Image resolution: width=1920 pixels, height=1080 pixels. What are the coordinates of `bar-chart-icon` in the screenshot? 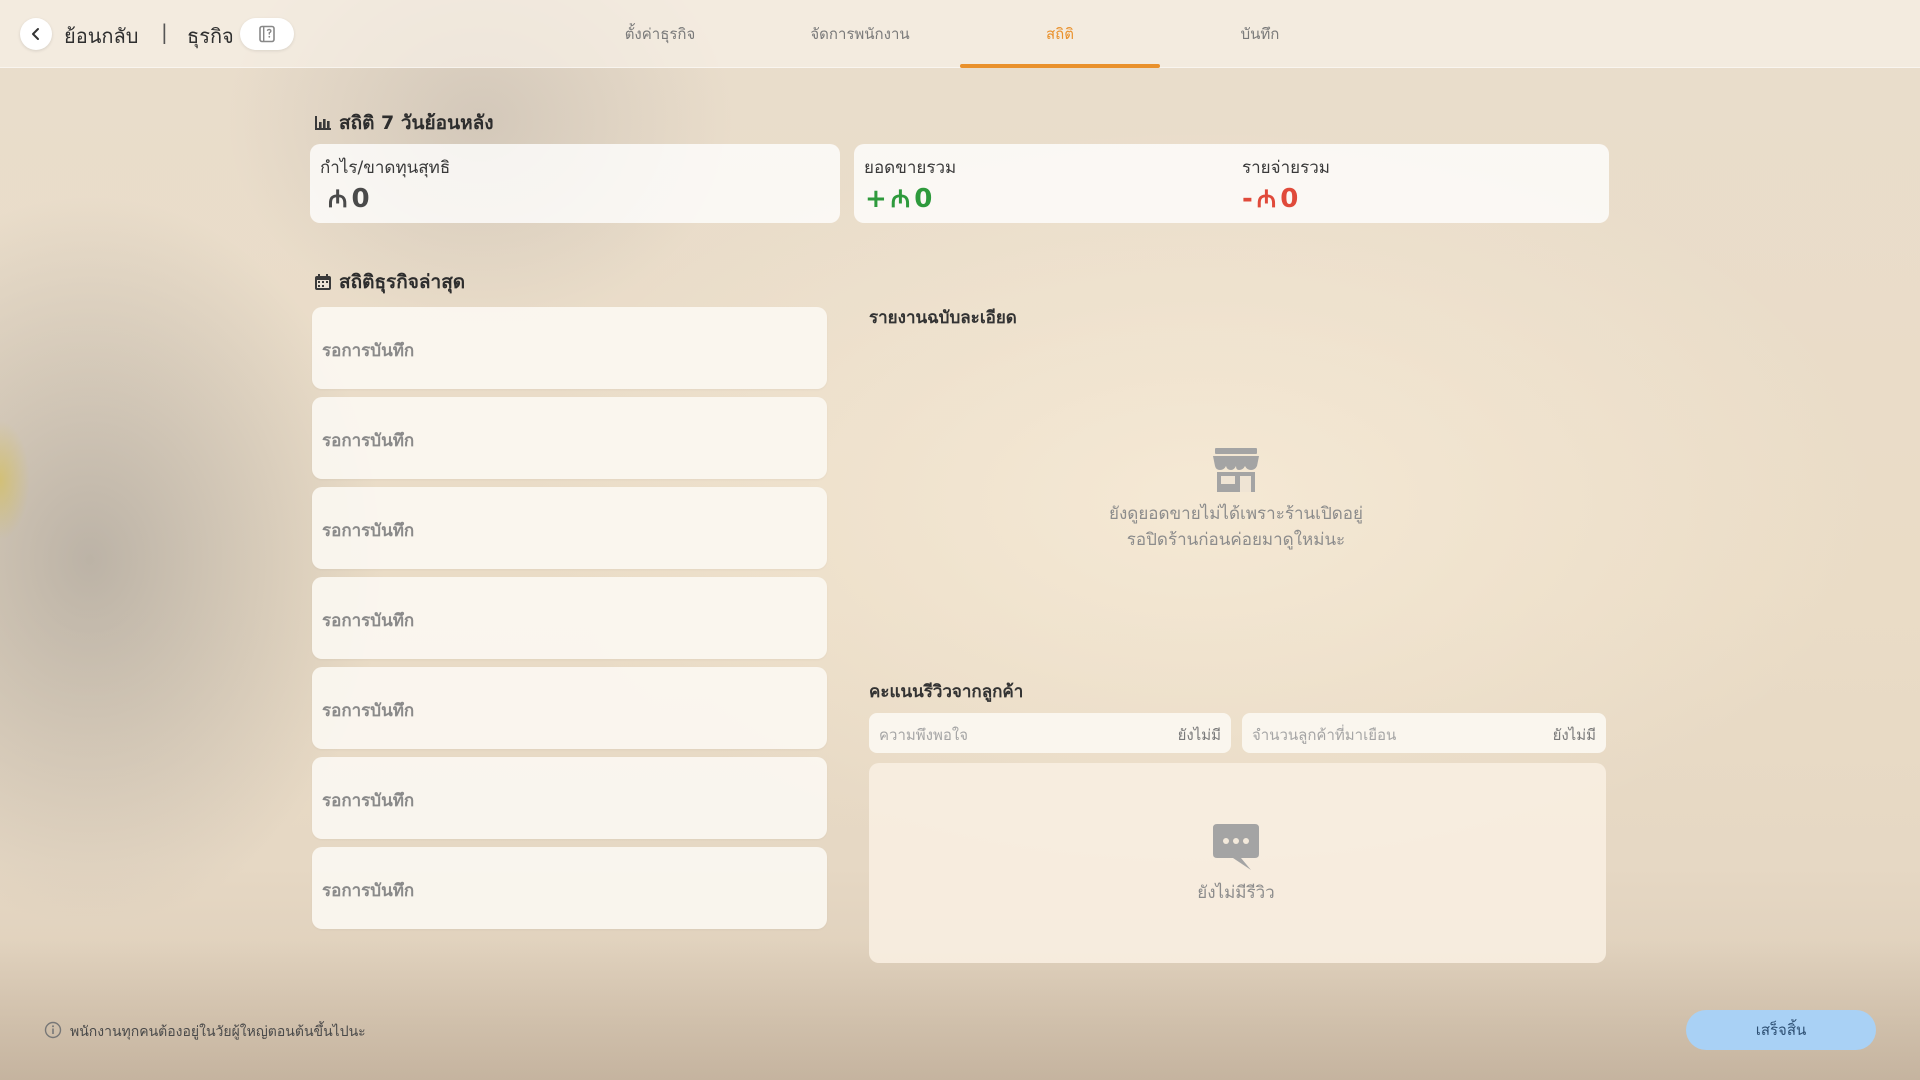 It's located at (323, 123).